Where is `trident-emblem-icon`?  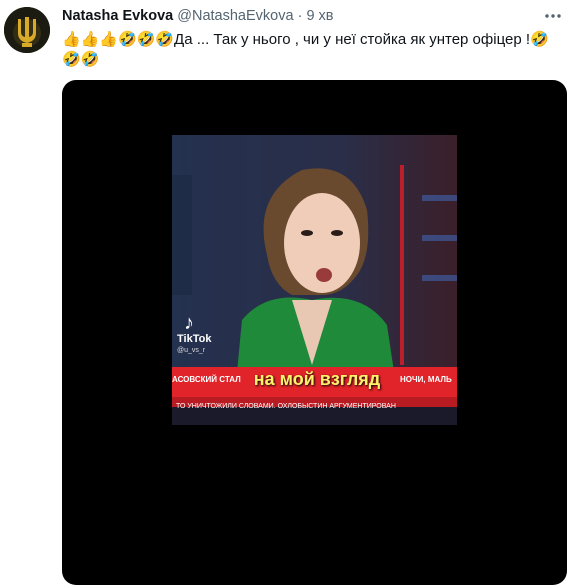 trident-emblem-icon is located at coordinates (27, 30).